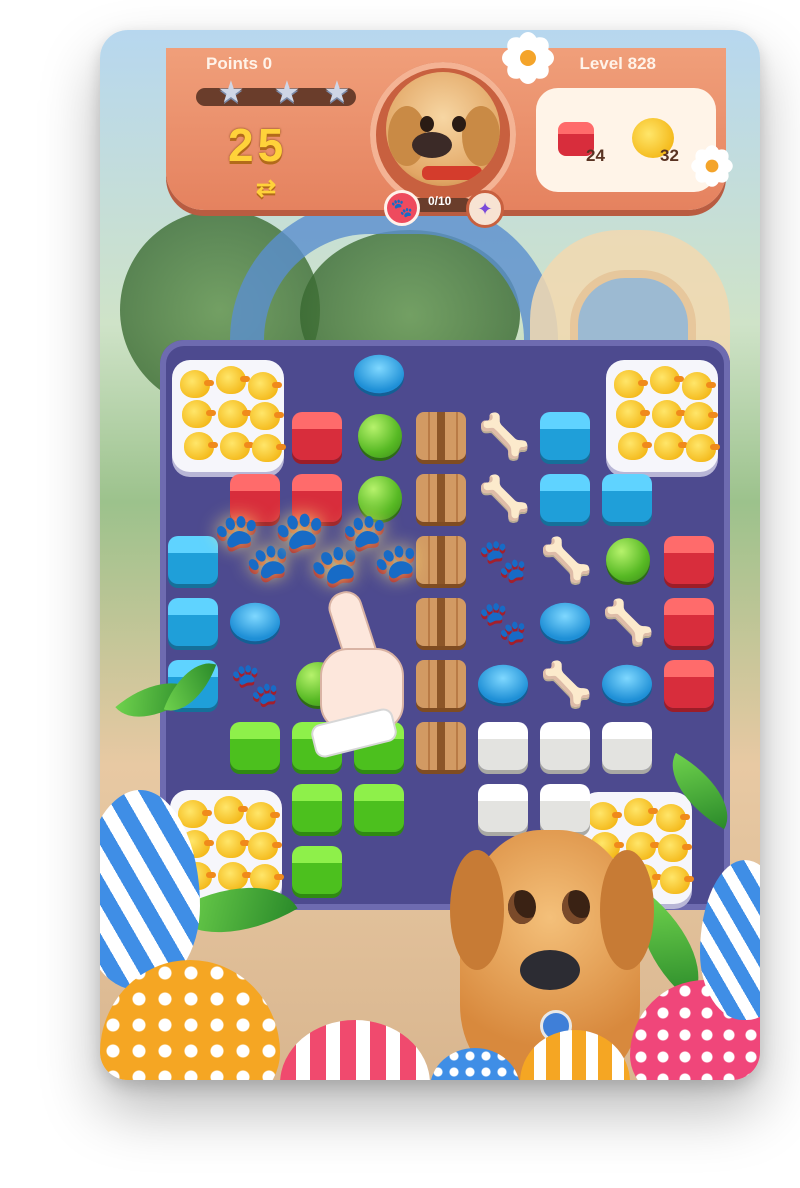 The width and height of the screenshot is (800, 1188). What do you see at coordinates (402, 208) in the screenshot?
I see `paw-icon: 🐾` at bounding box center [402, 208].